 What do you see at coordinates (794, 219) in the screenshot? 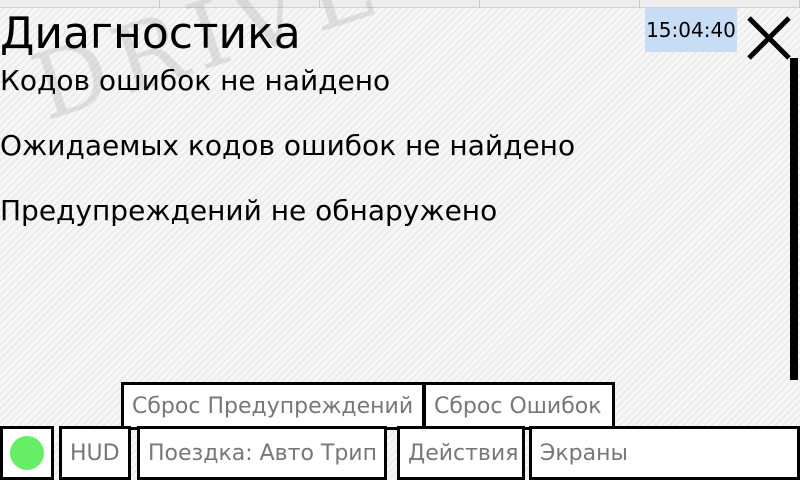
I see `scrollbar` at bounding box center [794, 219].